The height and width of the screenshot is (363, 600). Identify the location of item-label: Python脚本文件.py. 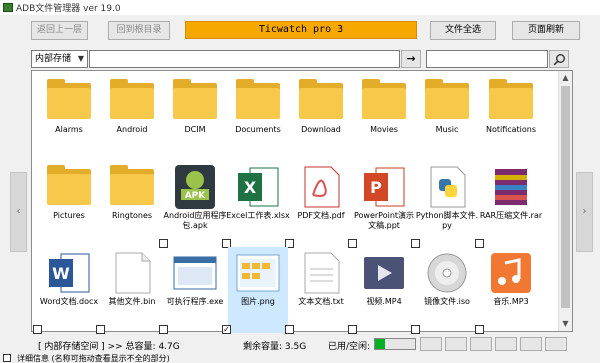
(447, 220).